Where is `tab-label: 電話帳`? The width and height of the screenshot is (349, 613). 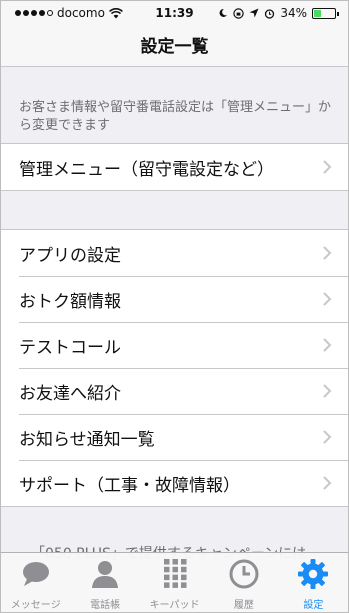
tab-label: 電話帳 is located at coordinates (105, 605).